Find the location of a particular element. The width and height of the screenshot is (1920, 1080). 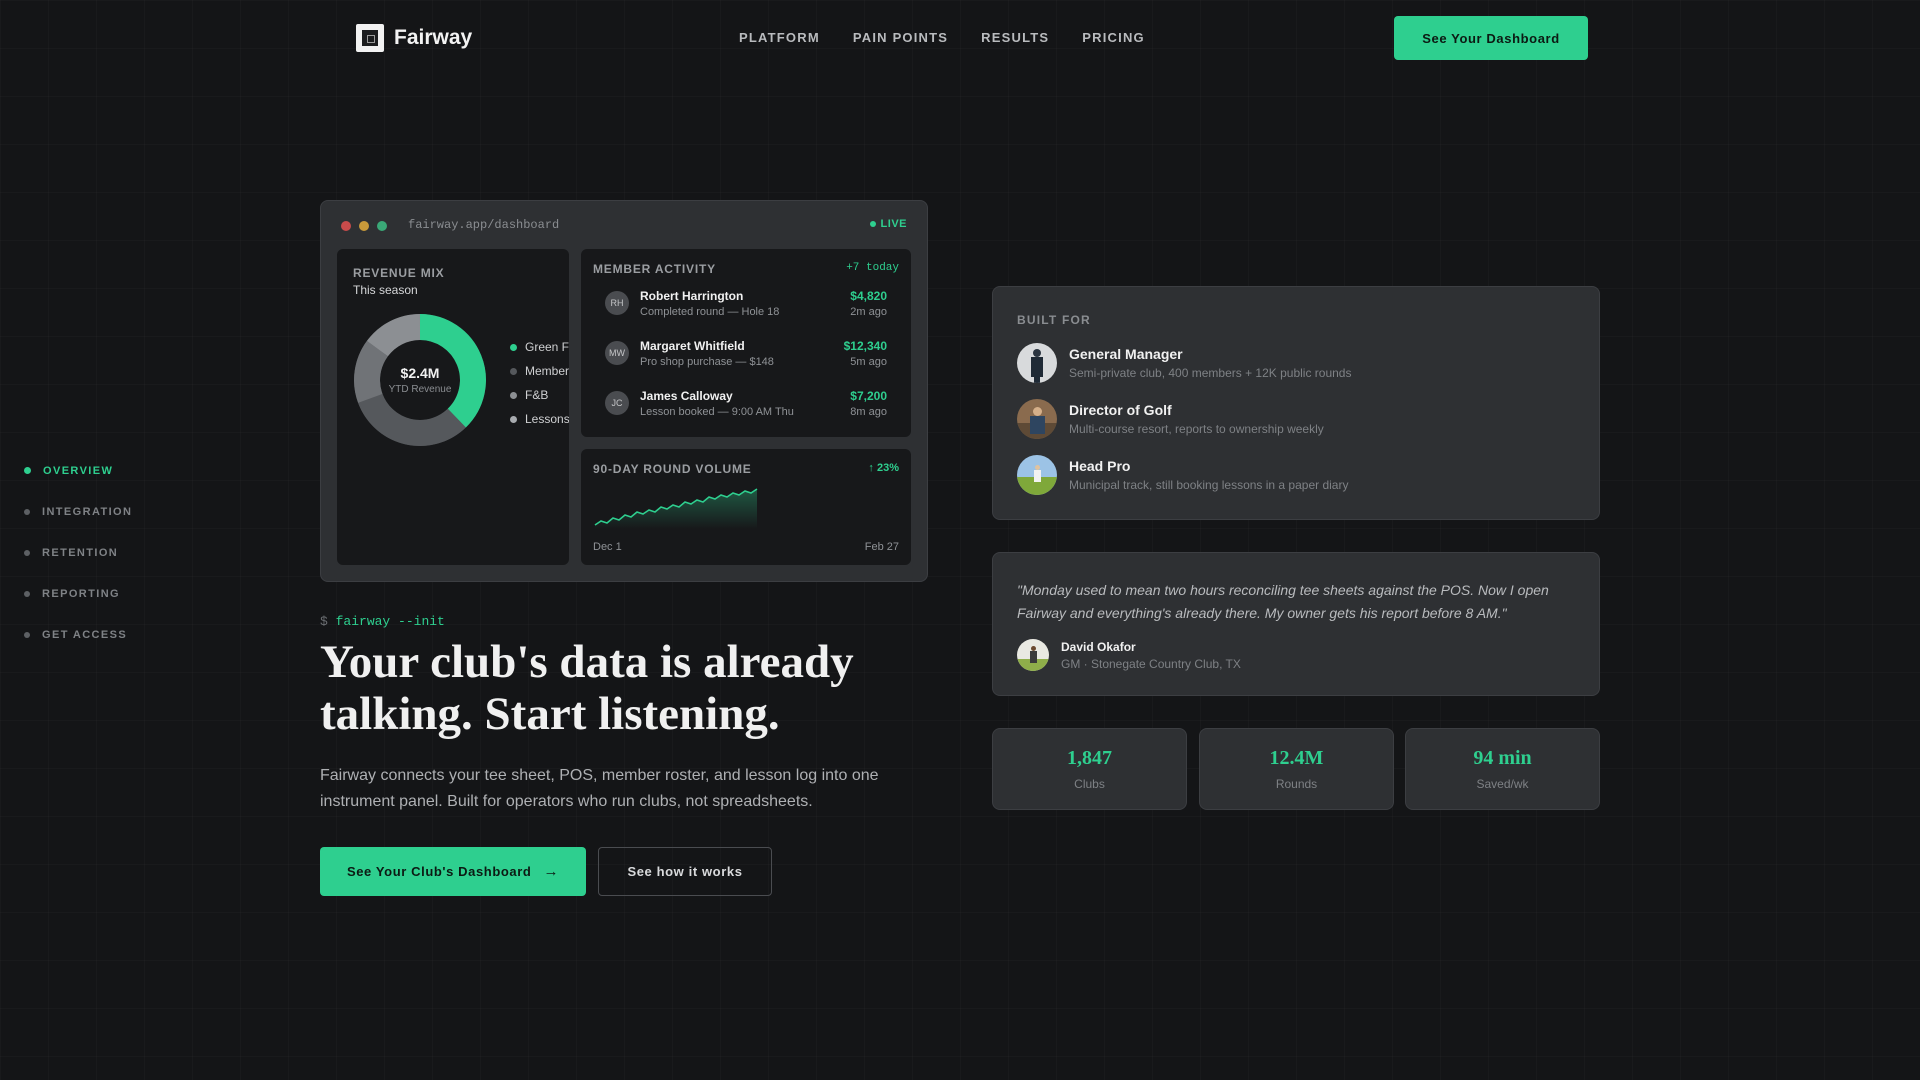

persona-role: Director of Golf is located at coordinates (1120, 410).